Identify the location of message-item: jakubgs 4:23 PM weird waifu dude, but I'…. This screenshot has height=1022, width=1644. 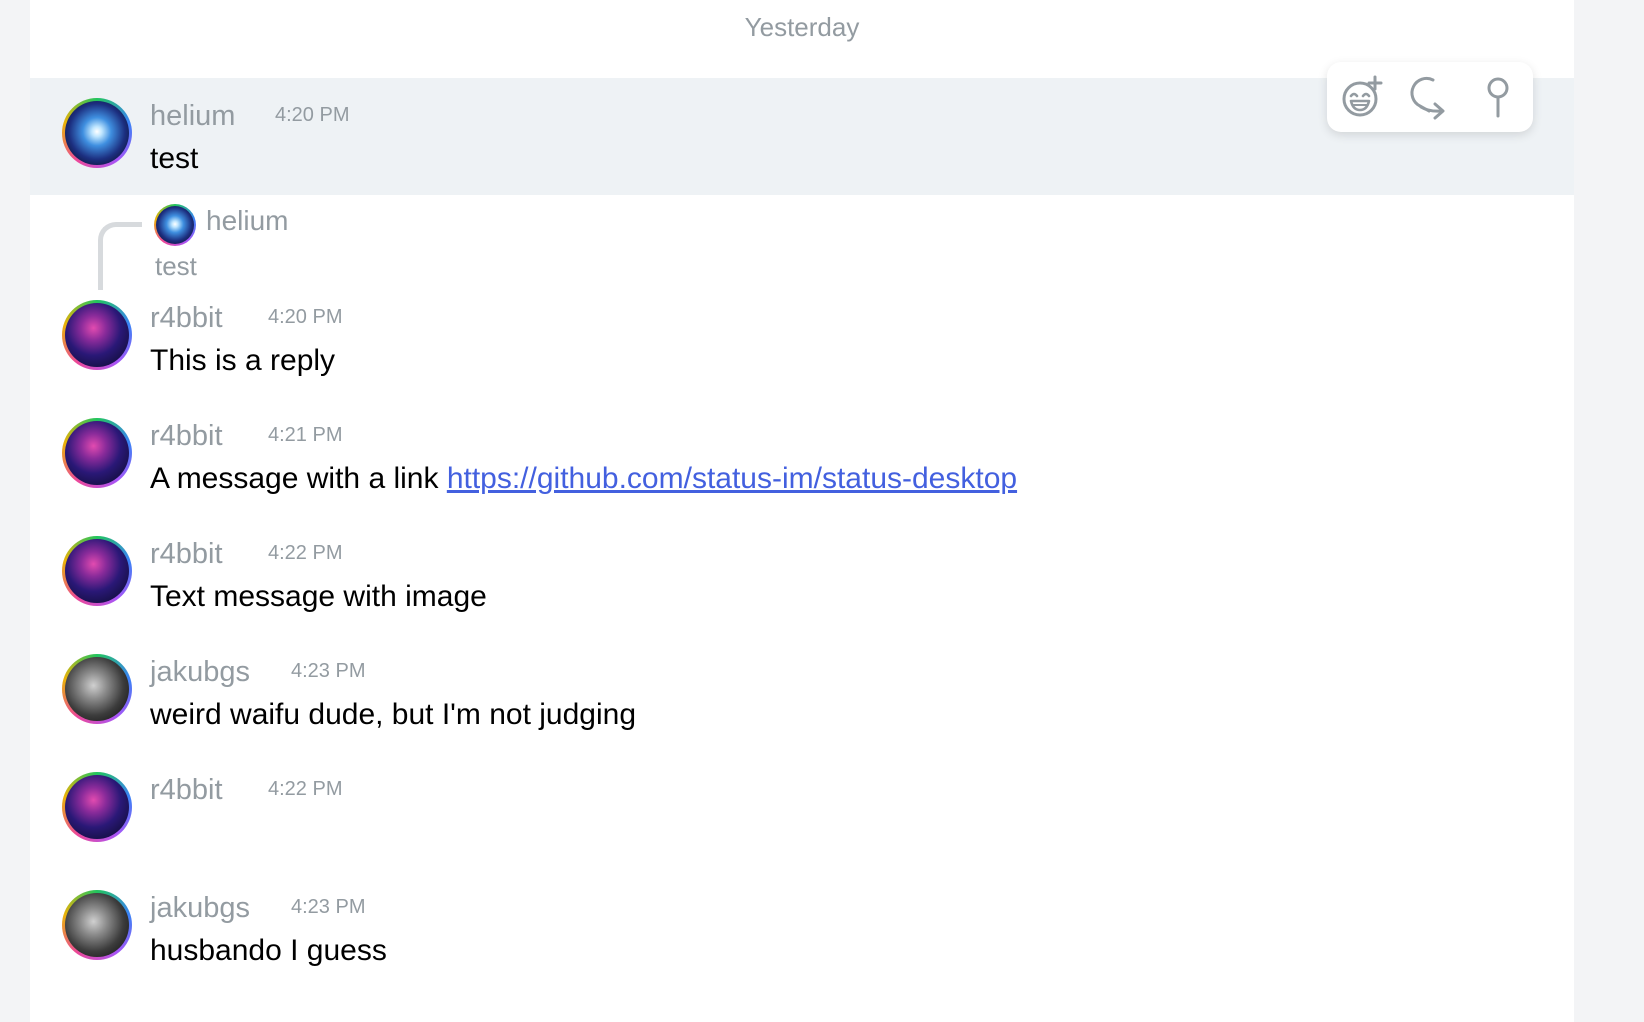
(802, 699).